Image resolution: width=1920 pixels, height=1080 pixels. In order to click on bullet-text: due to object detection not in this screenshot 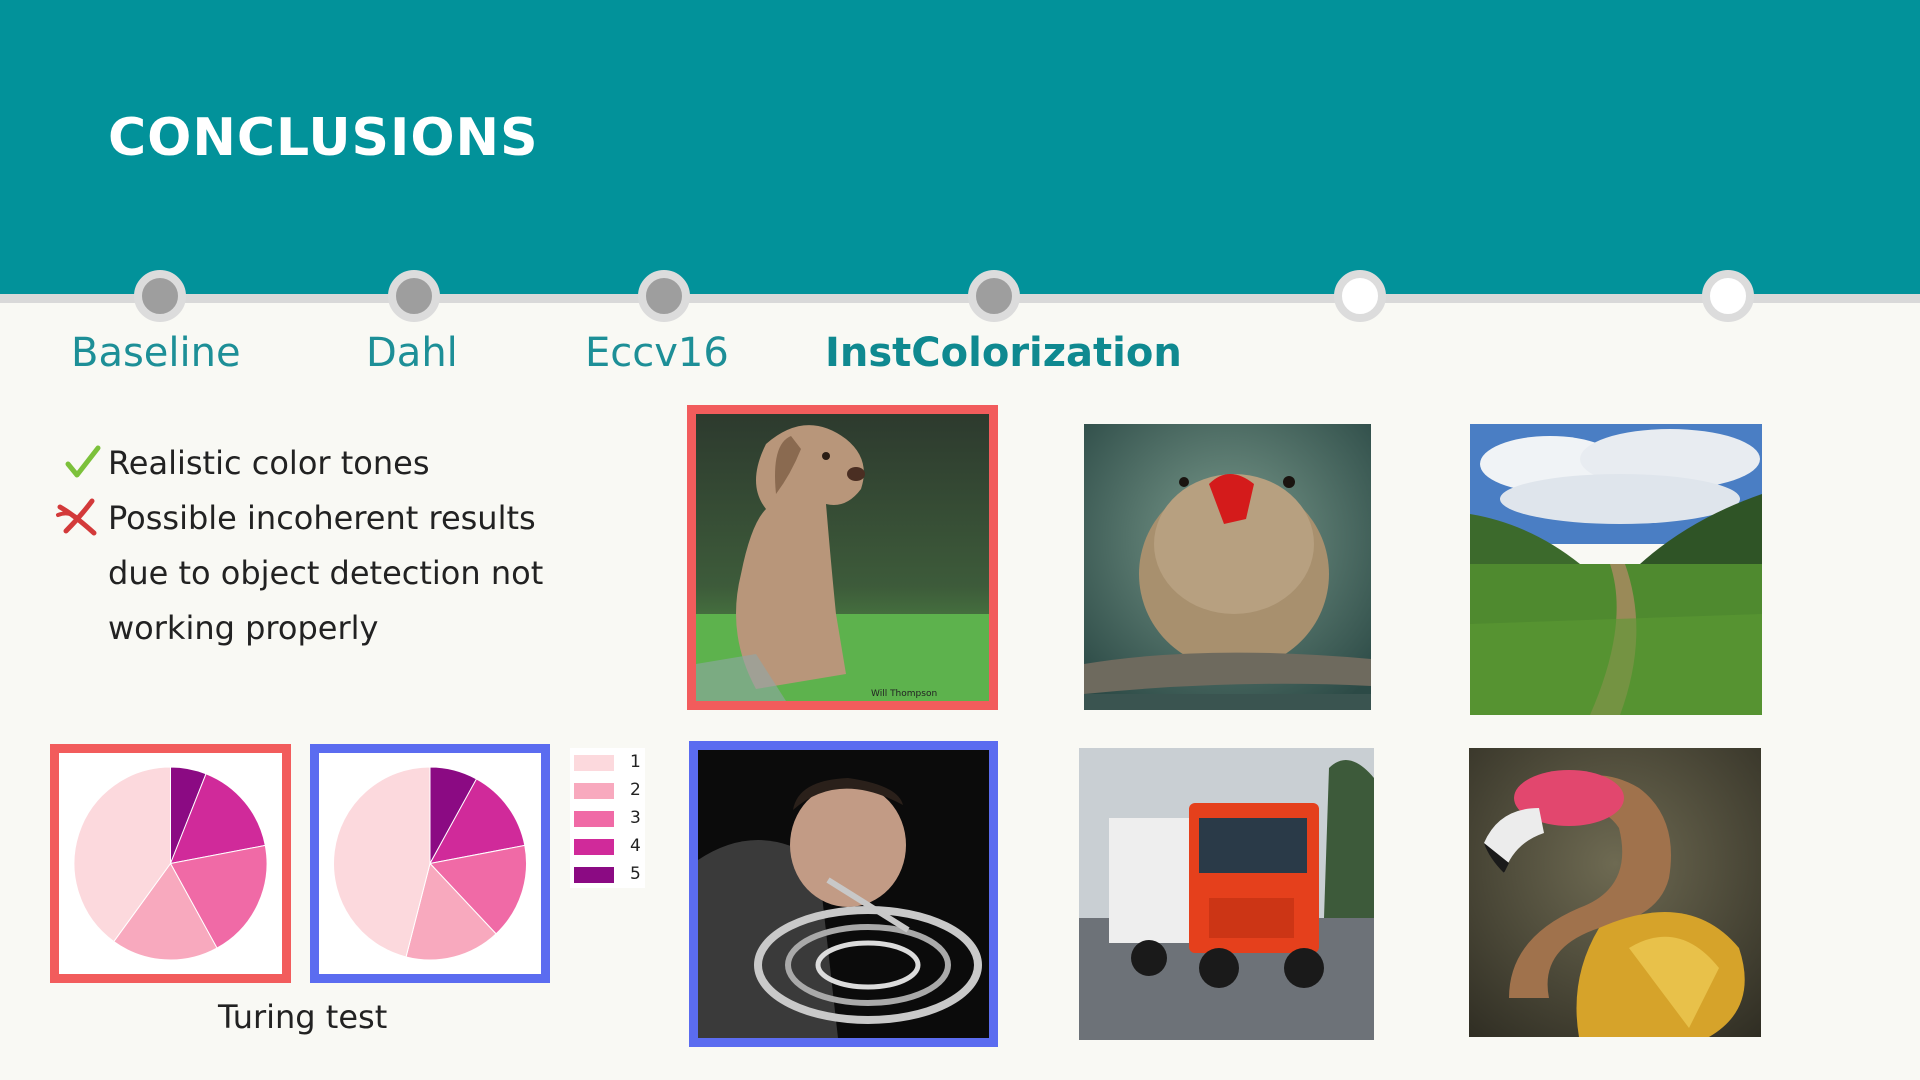, I will do `click(326, 573)`.